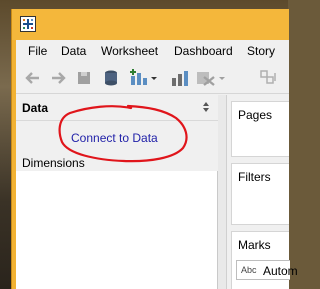 The height and width of the screenshot is (289, 320). I want to click on clear-icon, so click(211, 78).